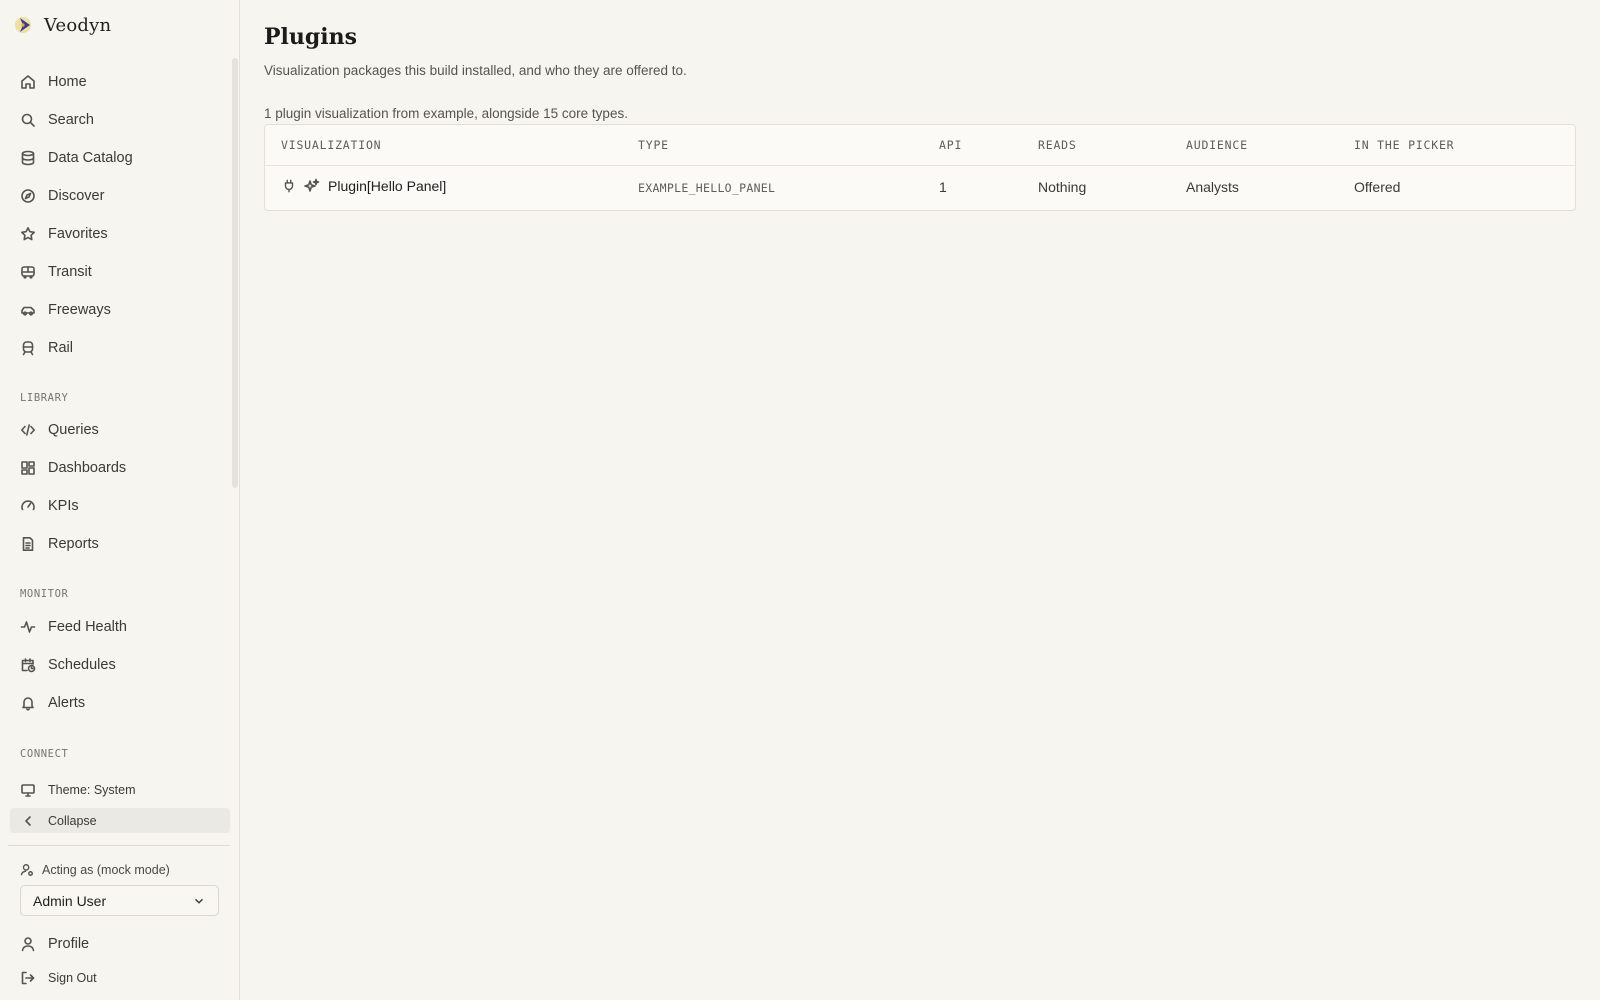 Image resolution: width=1600 pixels, height=1000 pixels. I want to click on sign-out-label: Sign Out, so click(72, 978).